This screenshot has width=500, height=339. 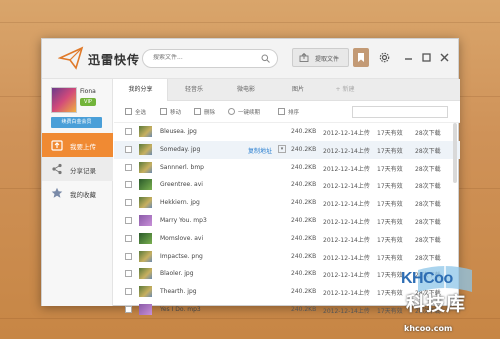 I want to click on scrollbar, so click(x=455, y=153).